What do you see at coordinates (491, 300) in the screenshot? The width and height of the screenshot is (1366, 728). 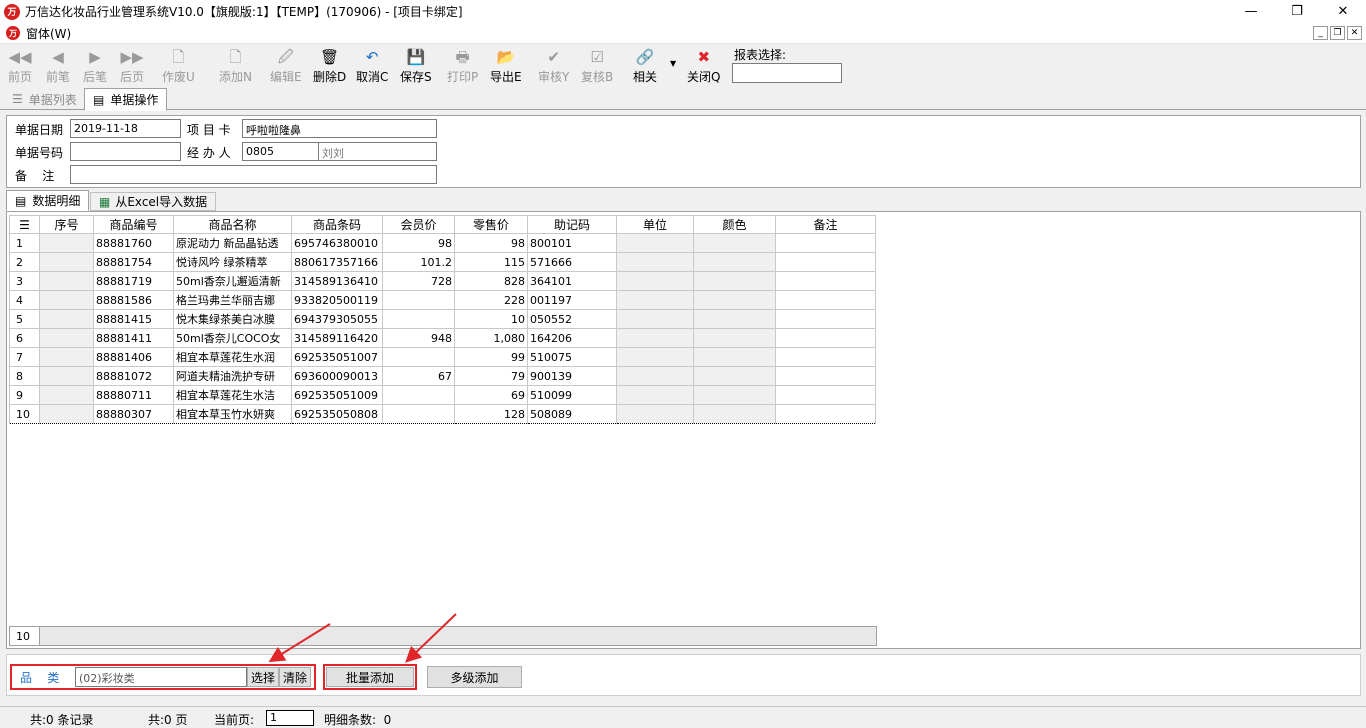 I see `retail-price-cell: 228` at bounding box center [491, 300].